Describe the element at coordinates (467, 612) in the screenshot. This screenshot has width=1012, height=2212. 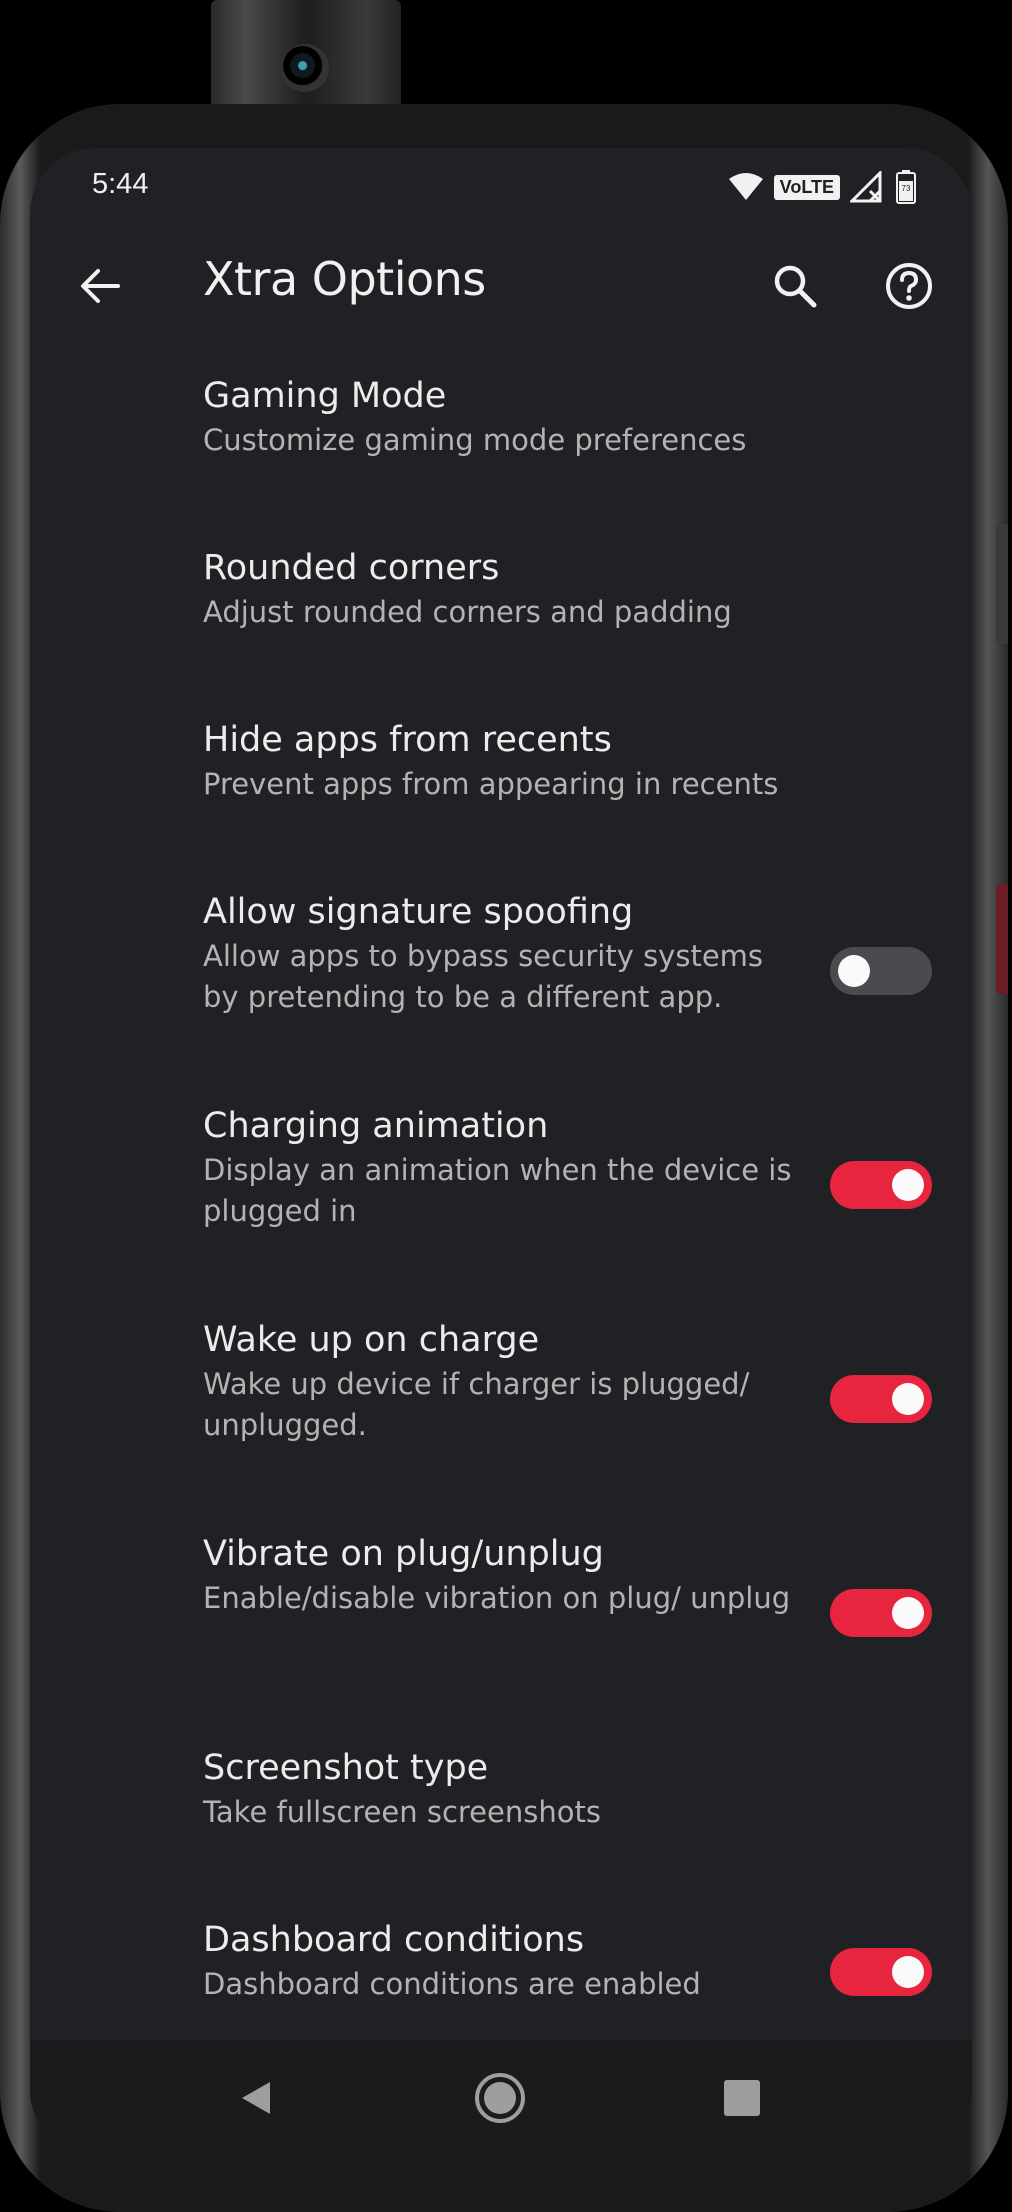
I see `pref-summary: Adjust rounded corners and padding` at that location.